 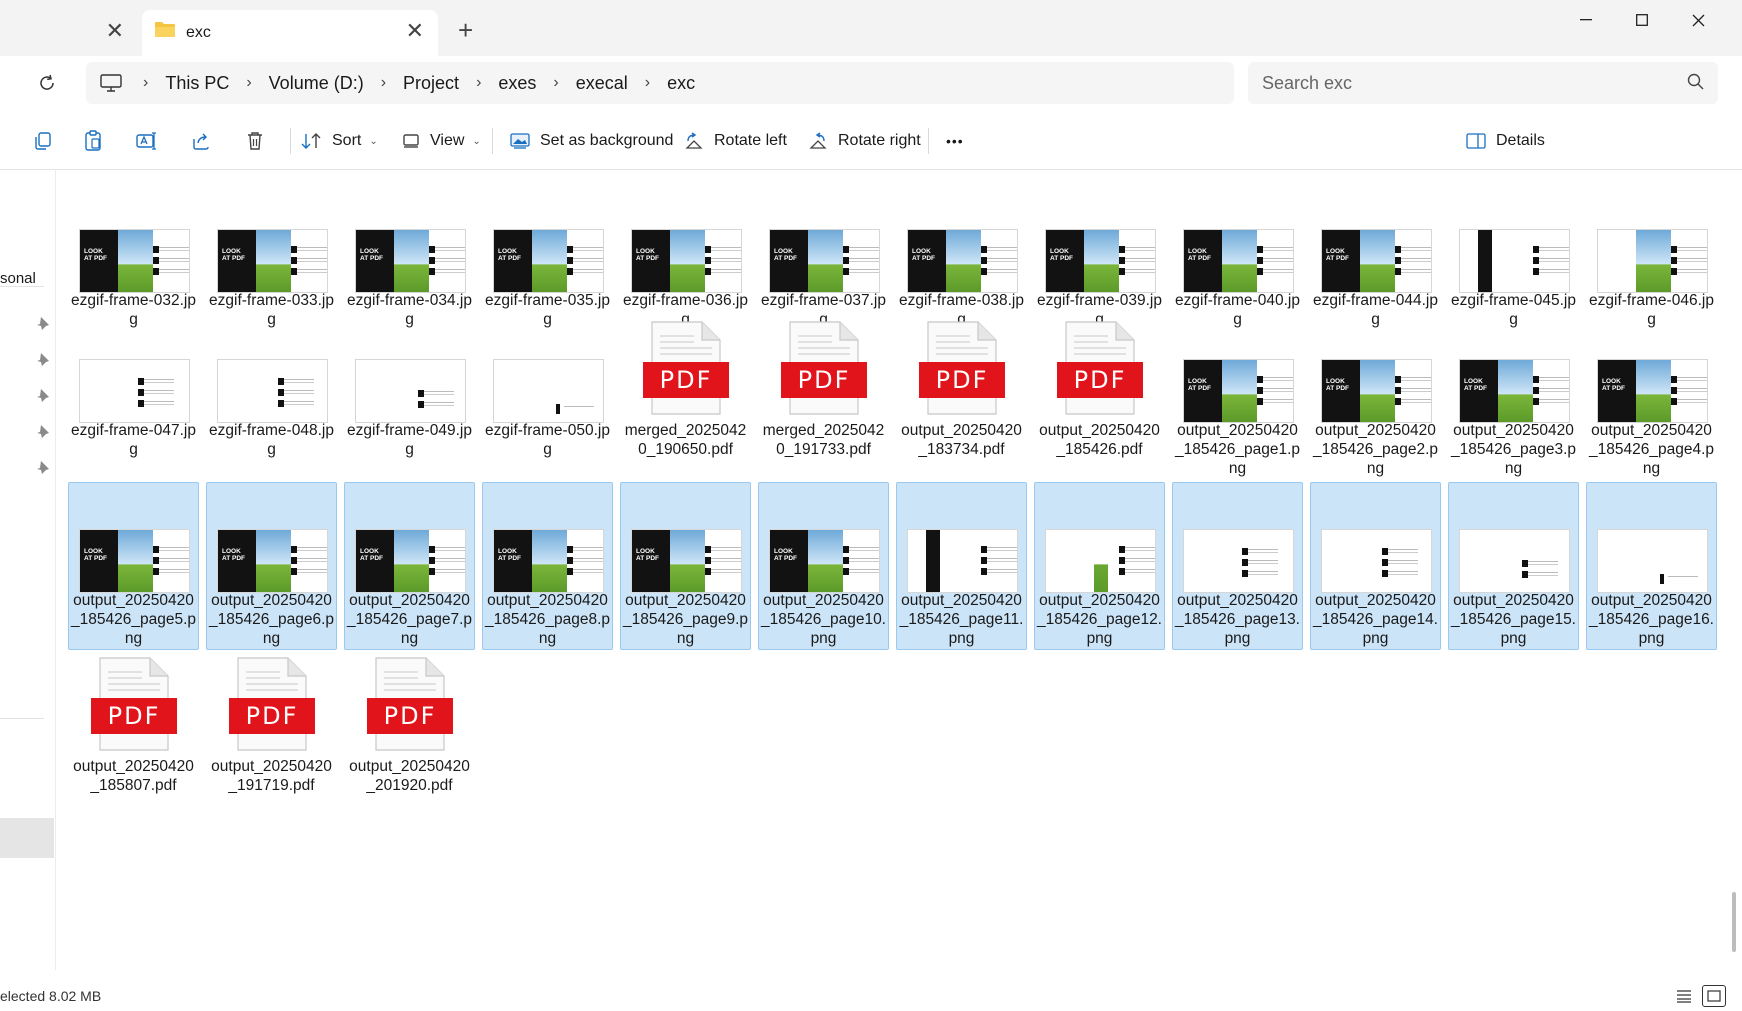 What do you see at coordinates (1237, 619) in the screenshot?
I see `file-name-label: output_20250420_185426_page13.png` at bounding box center [1237, 619].